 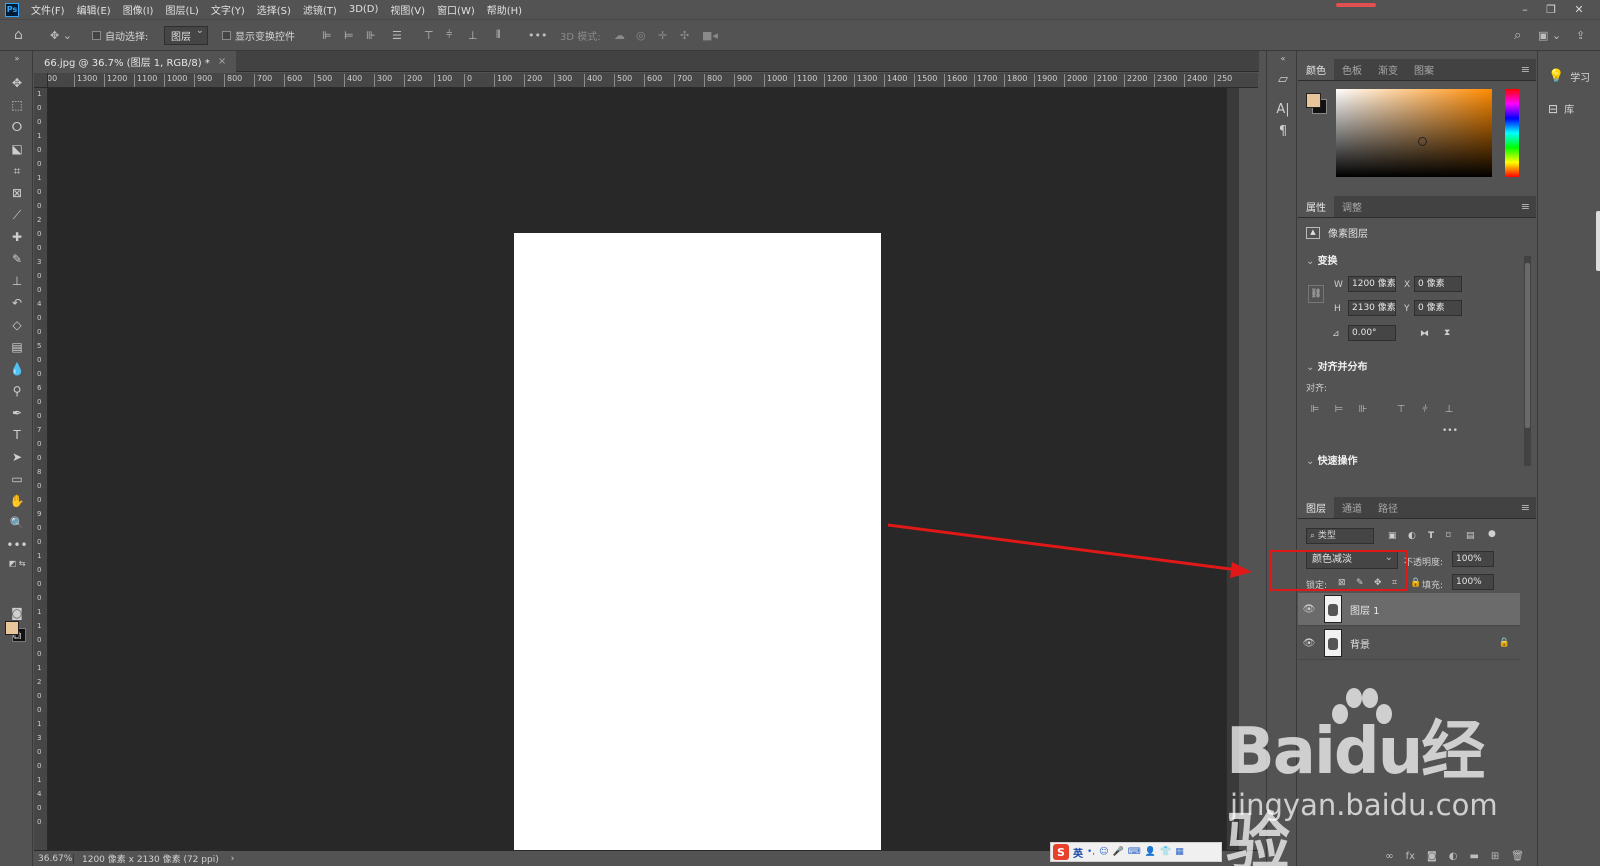 What do you see at coordinates (1339, 409) in the screenshot?
I see `panel-align-center-icon: ⊨` at bounding box center [1339, 409].